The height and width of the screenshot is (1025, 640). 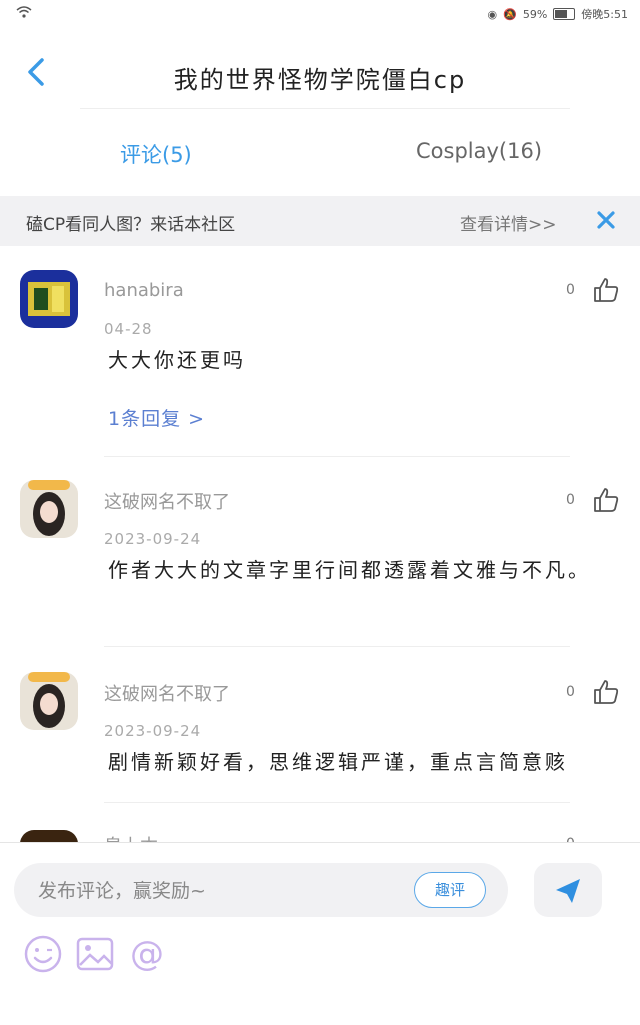 I want to click on tab-comments: 评论(5), so click(x=156, y=154).